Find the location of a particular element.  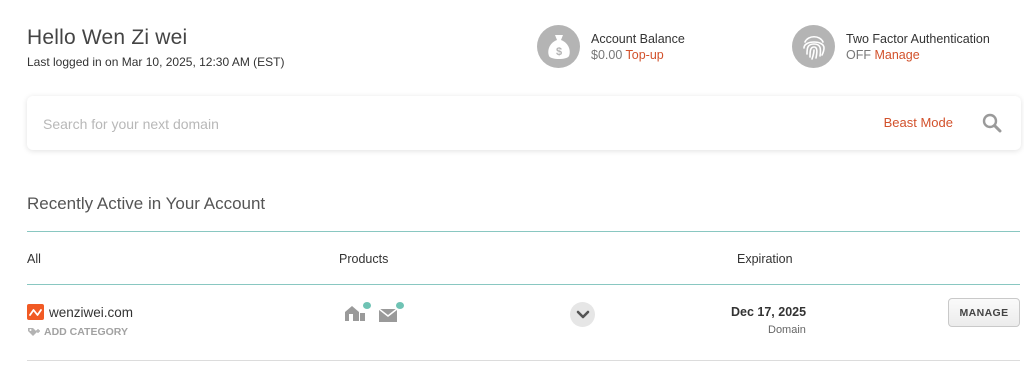

account-balance-value: $0.00 is located at coordinates (607, 54).